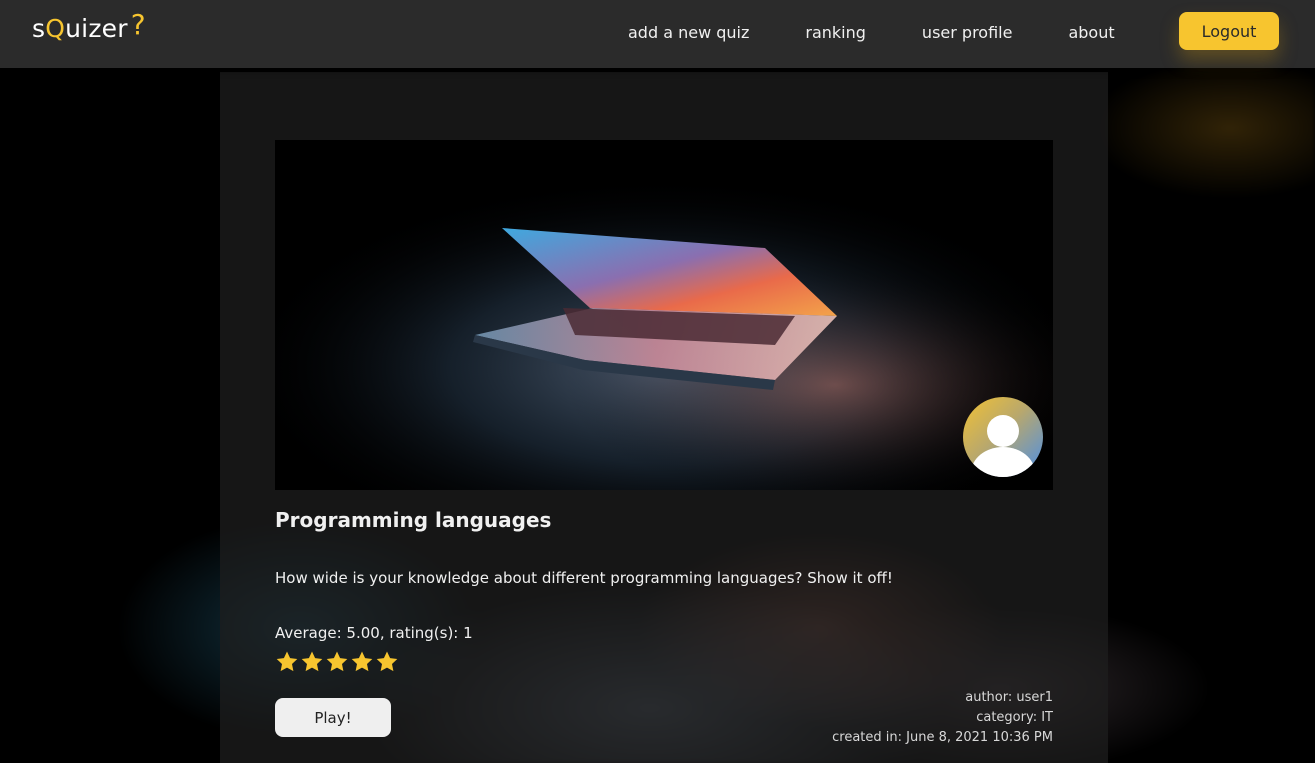  What do you see at coordinates (374, 633) in the screenshot?
I see `rating-summary: Average: 5.00, rating(s): 1` at bounding box center [374, 633].